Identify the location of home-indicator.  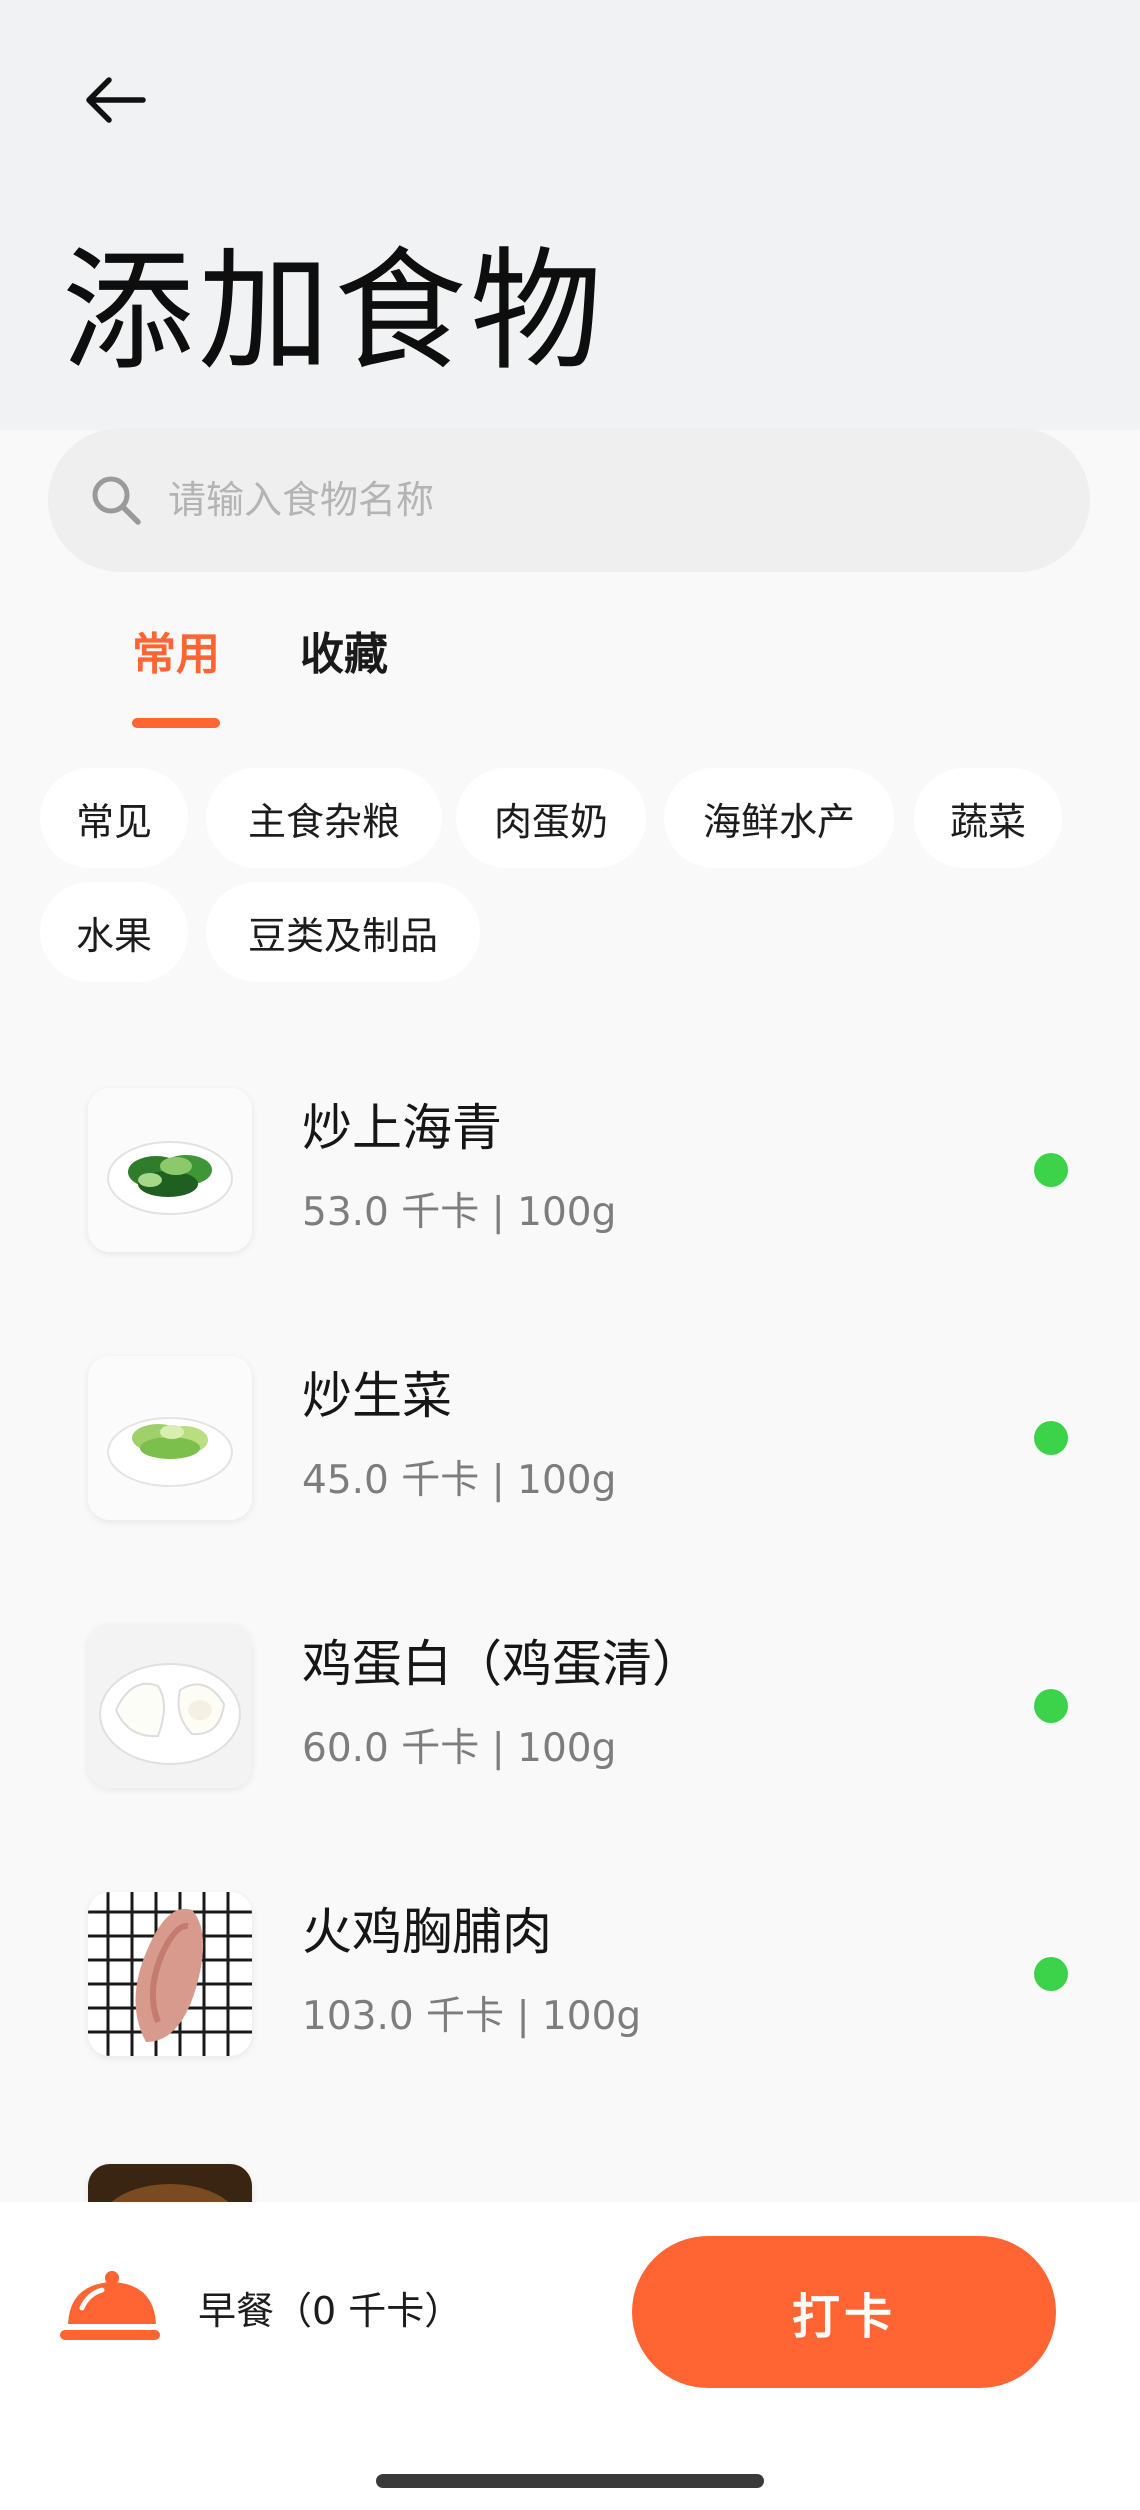
(570, 2481).